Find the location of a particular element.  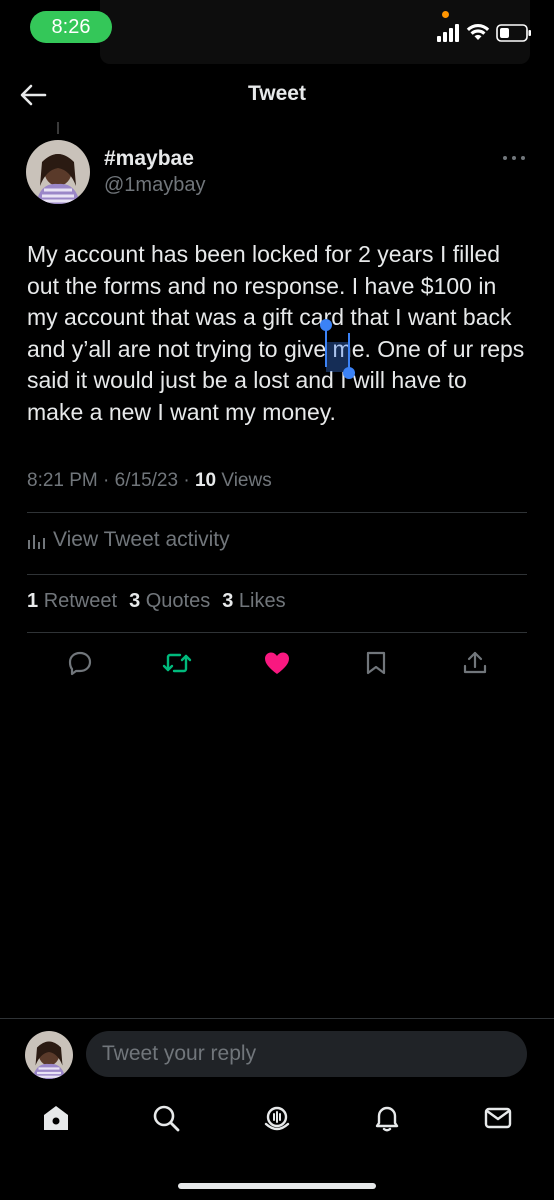

spaces-icon is located at coordinates (277, 1118).